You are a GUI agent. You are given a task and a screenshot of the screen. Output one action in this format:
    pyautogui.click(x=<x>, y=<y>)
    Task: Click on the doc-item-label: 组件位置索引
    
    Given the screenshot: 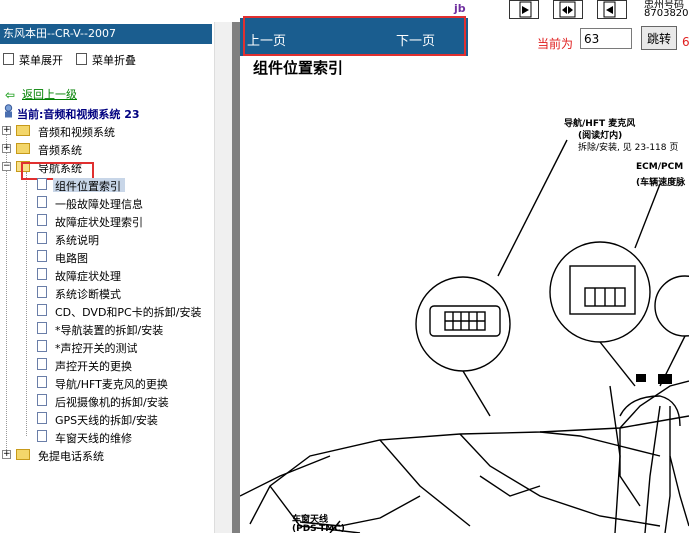 What is the action you would take?
    pyautogui.click(x=88, y=186)
    